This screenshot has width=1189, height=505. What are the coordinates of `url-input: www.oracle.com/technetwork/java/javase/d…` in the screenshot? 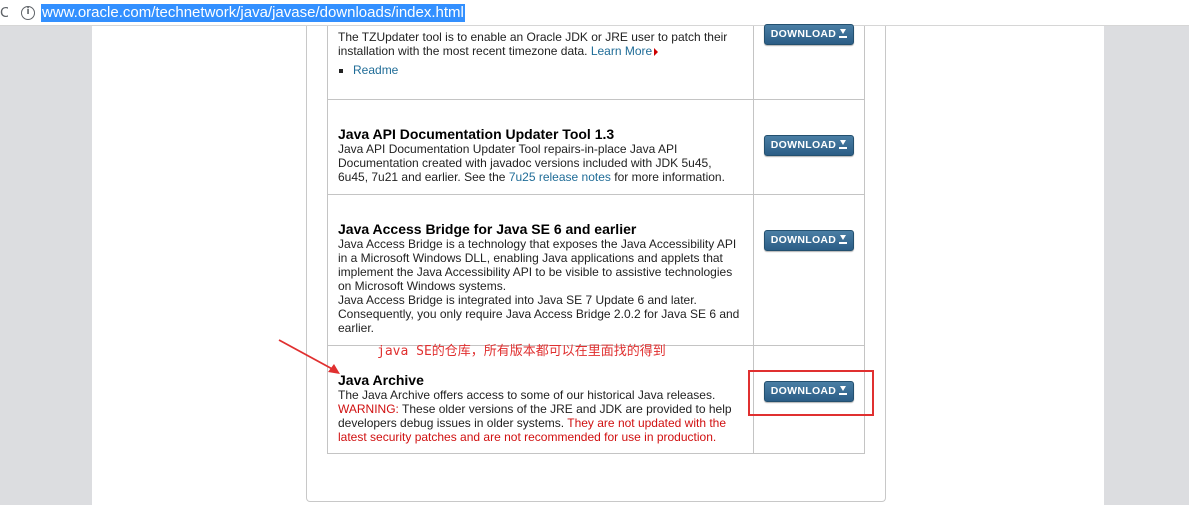 It's located at (253, 13).